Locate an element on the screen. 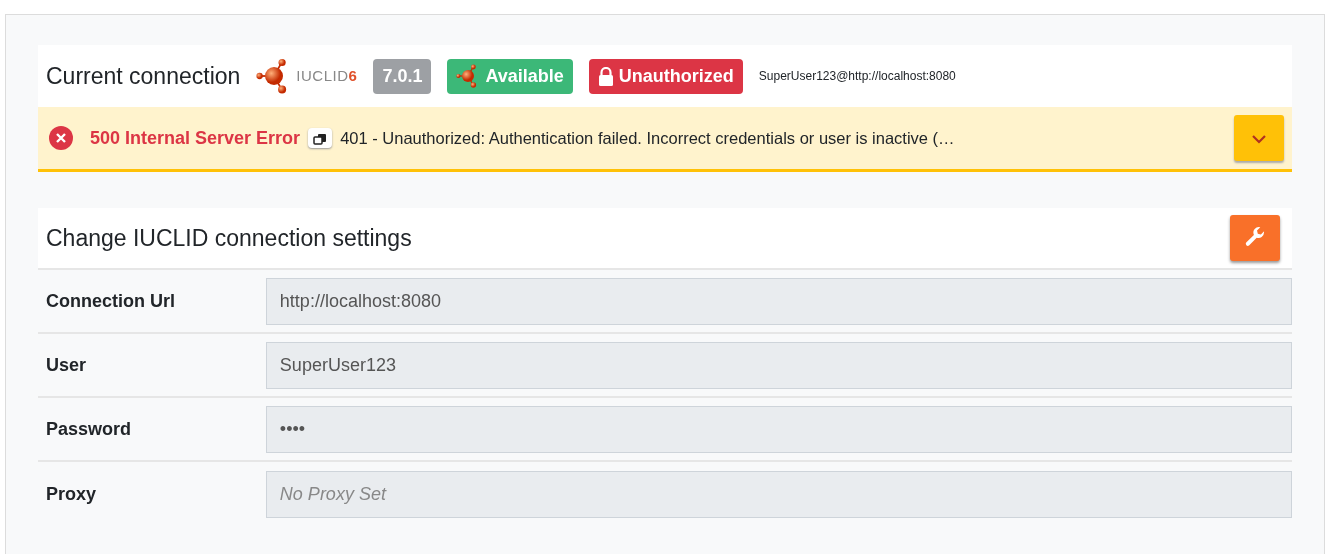 This screenshot has width=1331, height=557. copy-button is located at coordinates (320, 138).